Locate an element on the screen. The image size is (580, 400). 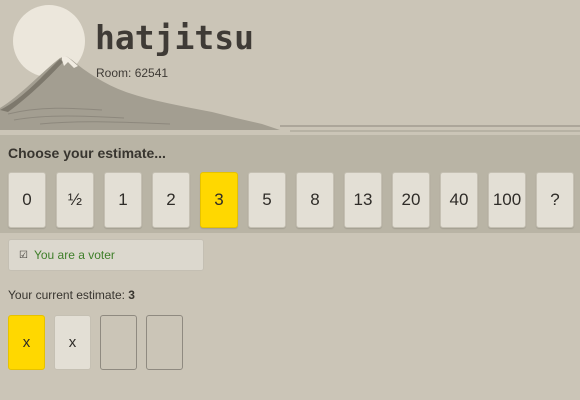
estimate-card: 5 is located at coordinates (267, 200).